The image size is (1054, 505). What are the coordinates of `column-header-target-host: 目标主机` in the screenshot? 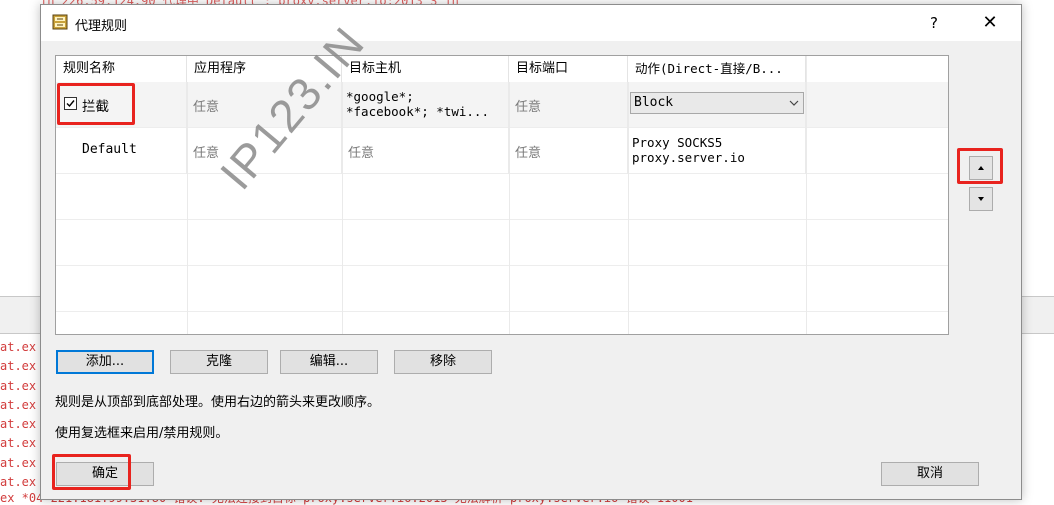 It's located at (425, 69).